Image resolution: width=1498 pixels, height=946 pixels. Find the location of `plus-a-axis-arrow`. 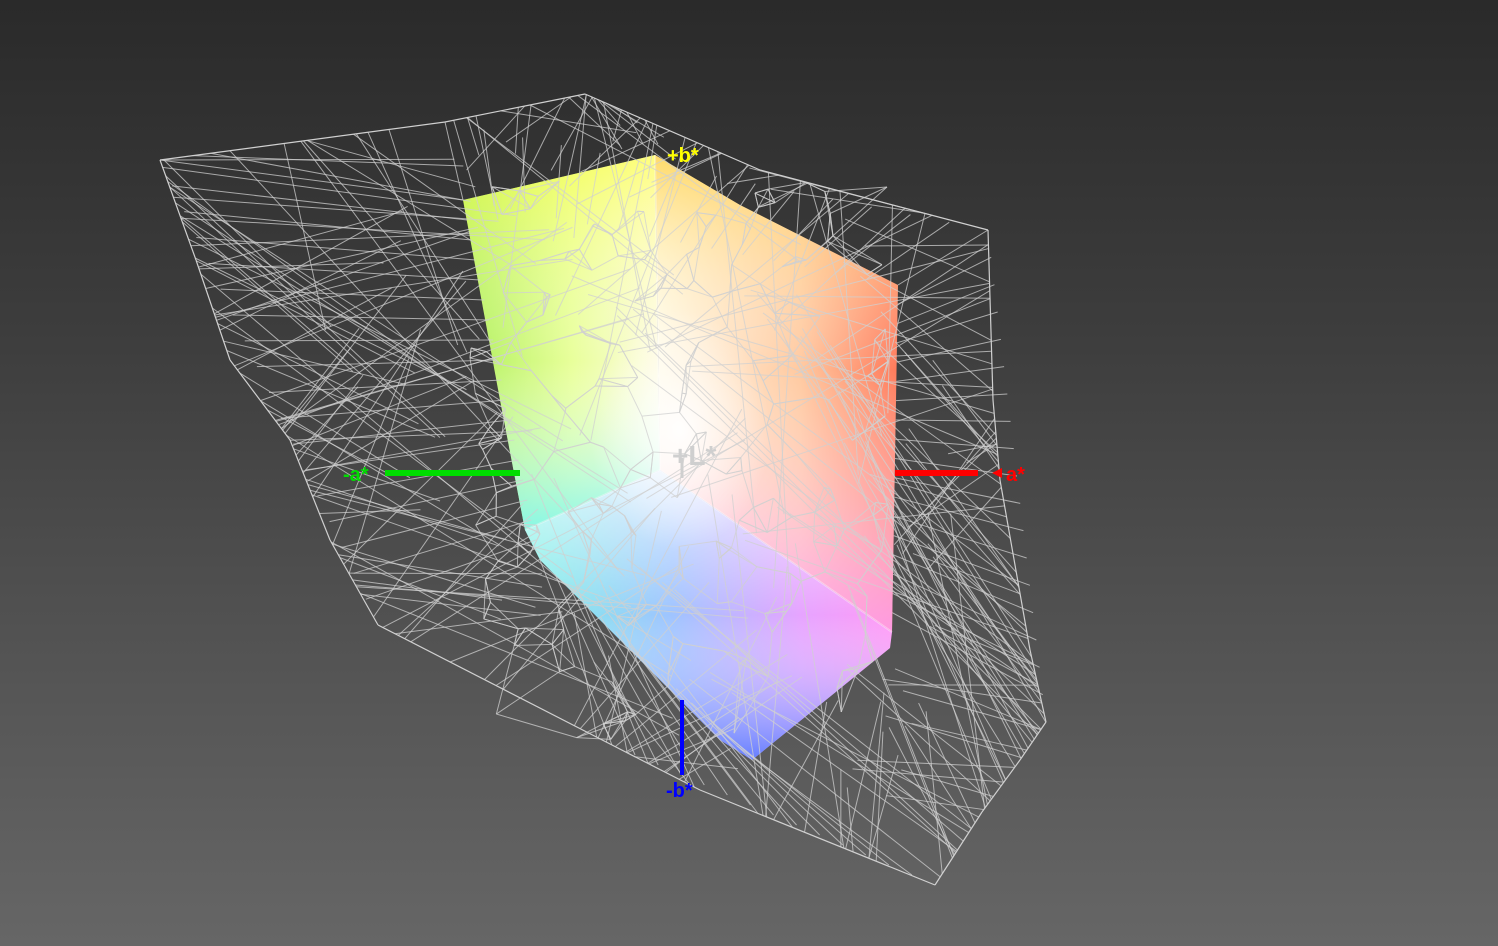

plus-a-axis-arrow is located at coordinates (997, 473).